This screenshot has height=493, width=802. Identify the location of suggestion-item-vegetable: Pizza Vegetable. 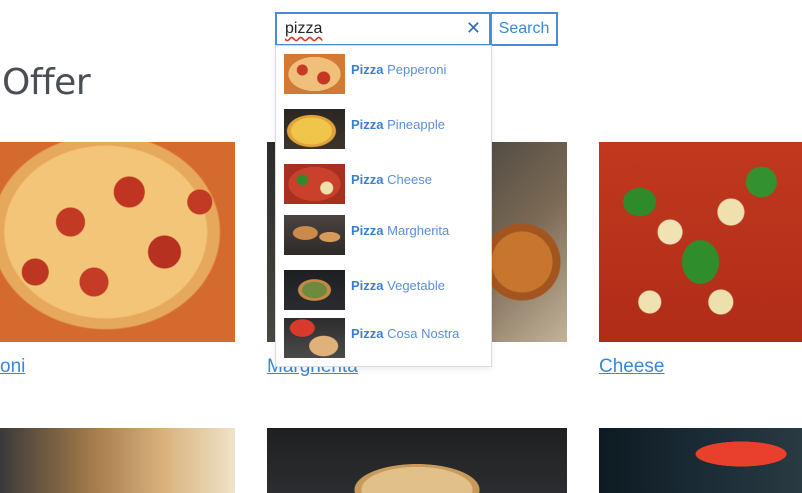
(386, 291).